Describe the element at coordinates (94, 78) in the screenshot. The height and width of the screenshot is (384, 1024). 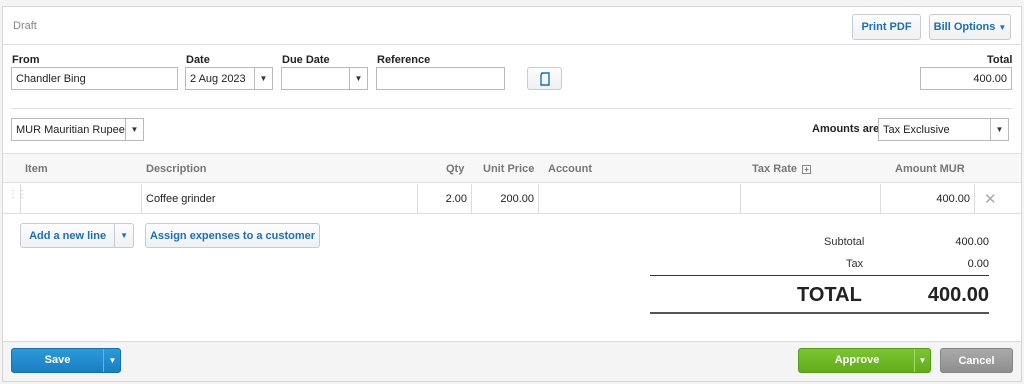
I see `from-field: Chandler Bing` at that location.